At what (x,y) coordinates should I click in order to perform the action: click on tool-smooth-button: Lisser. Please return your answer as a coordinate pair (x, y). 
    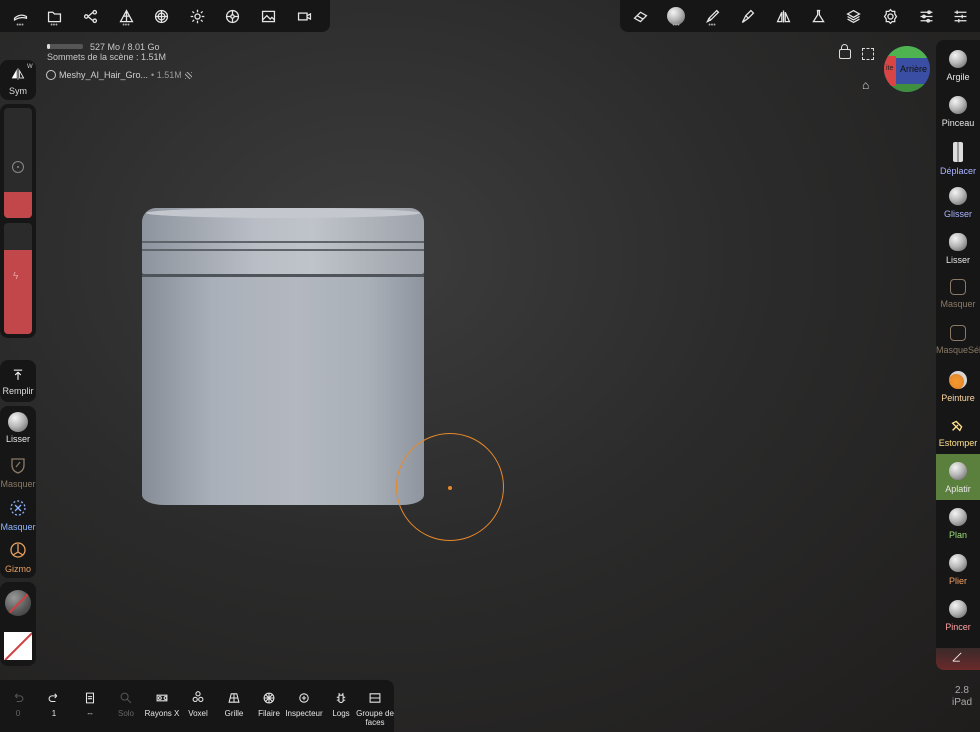
    Looking at the image, I should click on (958, 250).